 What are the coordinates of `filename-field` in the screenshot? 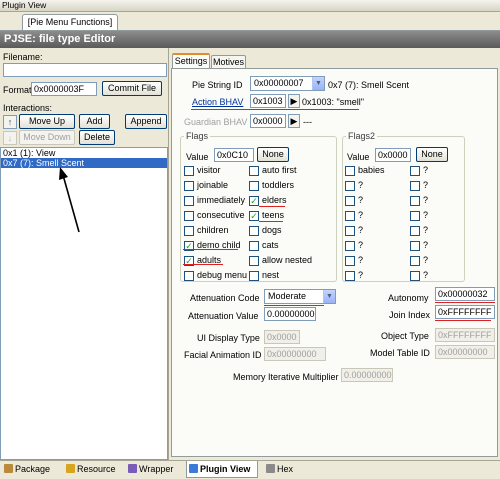 It's located at (85, 70).